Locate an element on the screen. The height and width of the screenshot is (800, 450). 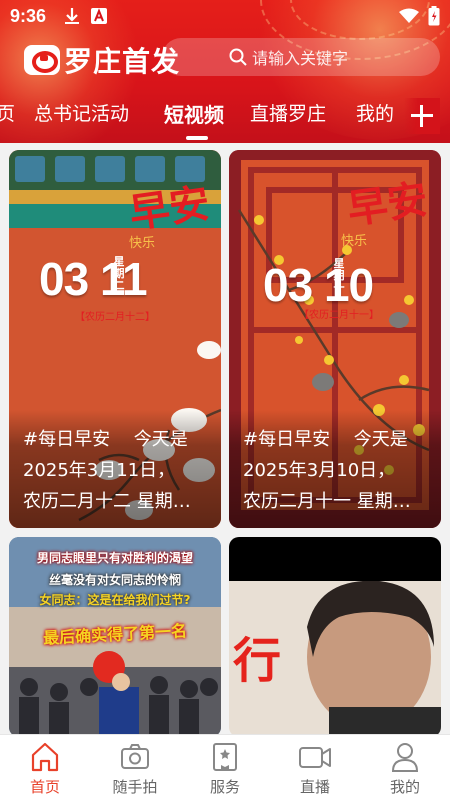
weekday-label: 星期一 is located at coordinates (339, 275).